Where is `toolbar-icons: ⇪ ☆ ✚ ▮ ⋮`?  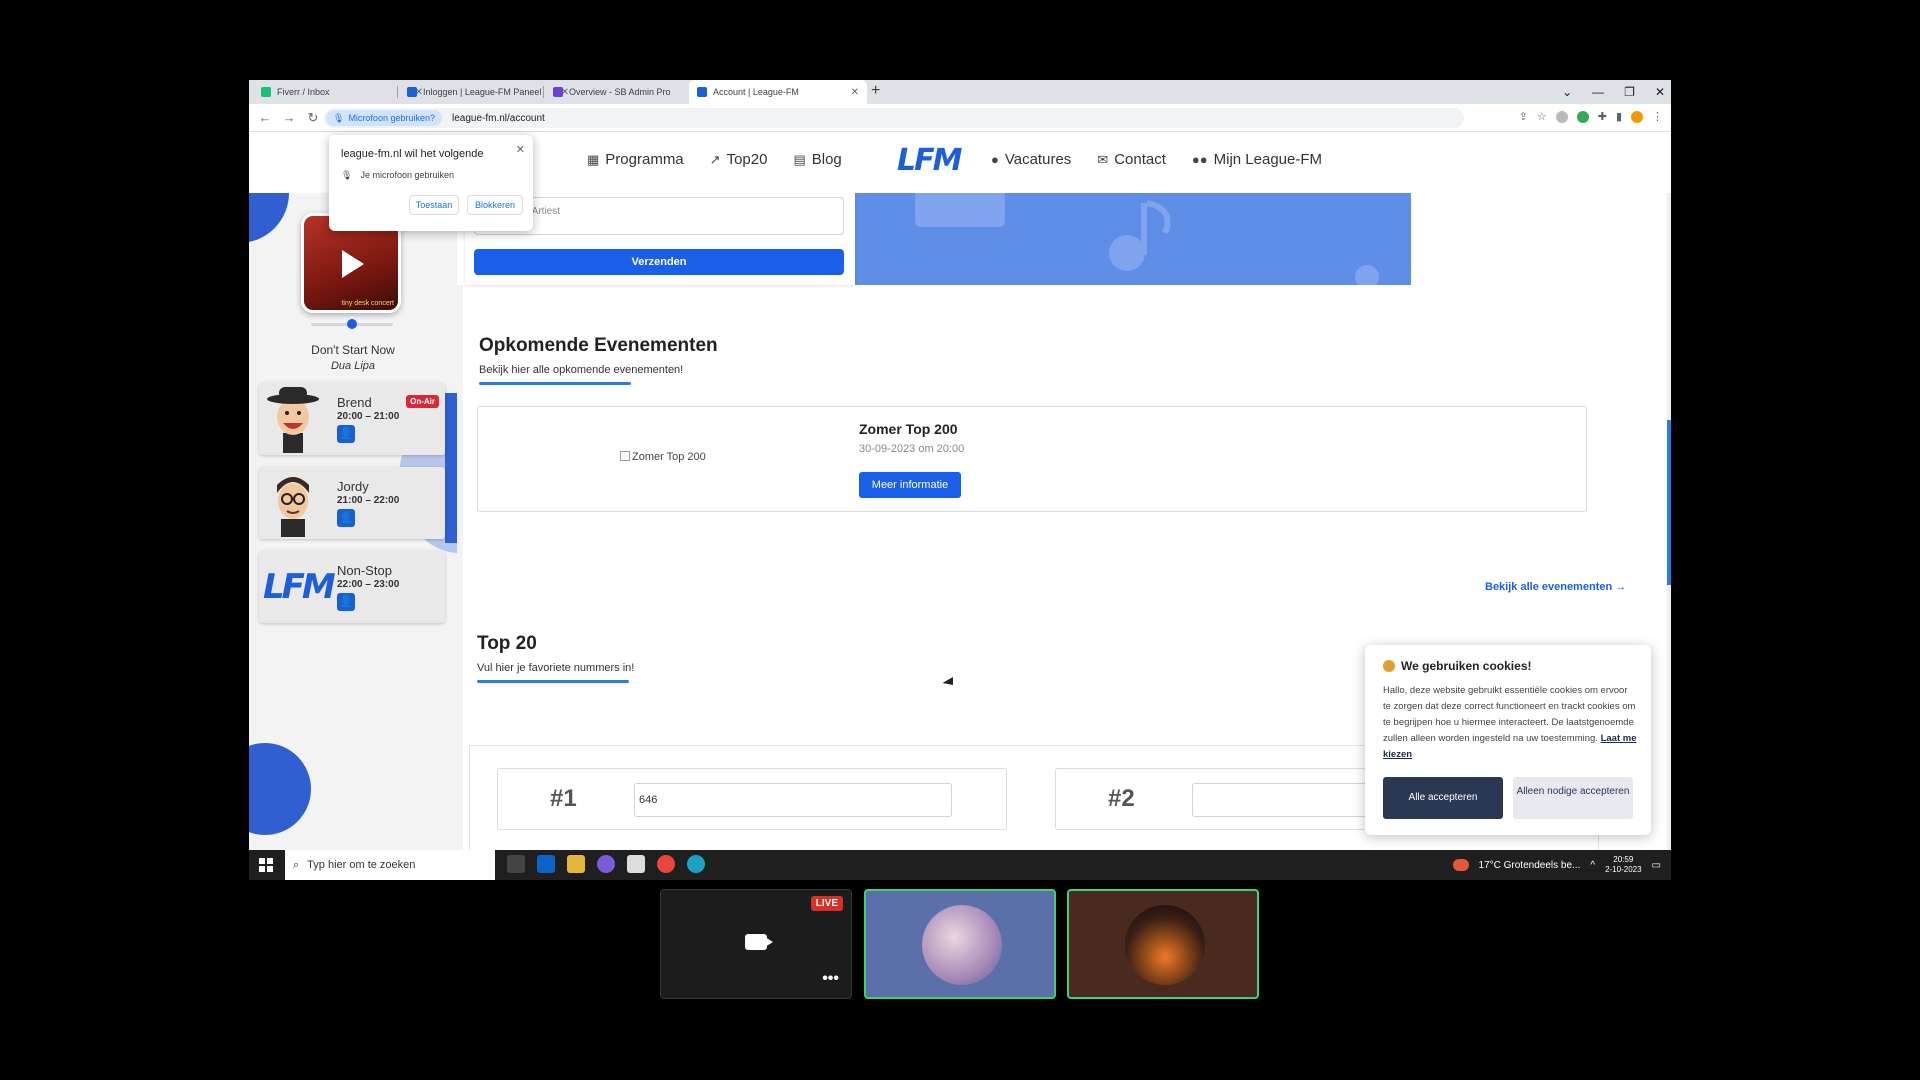
toolbar-icons: ⇪ ☆ ✚ ▮ ⋮ is located at coordinates (1591, 116).